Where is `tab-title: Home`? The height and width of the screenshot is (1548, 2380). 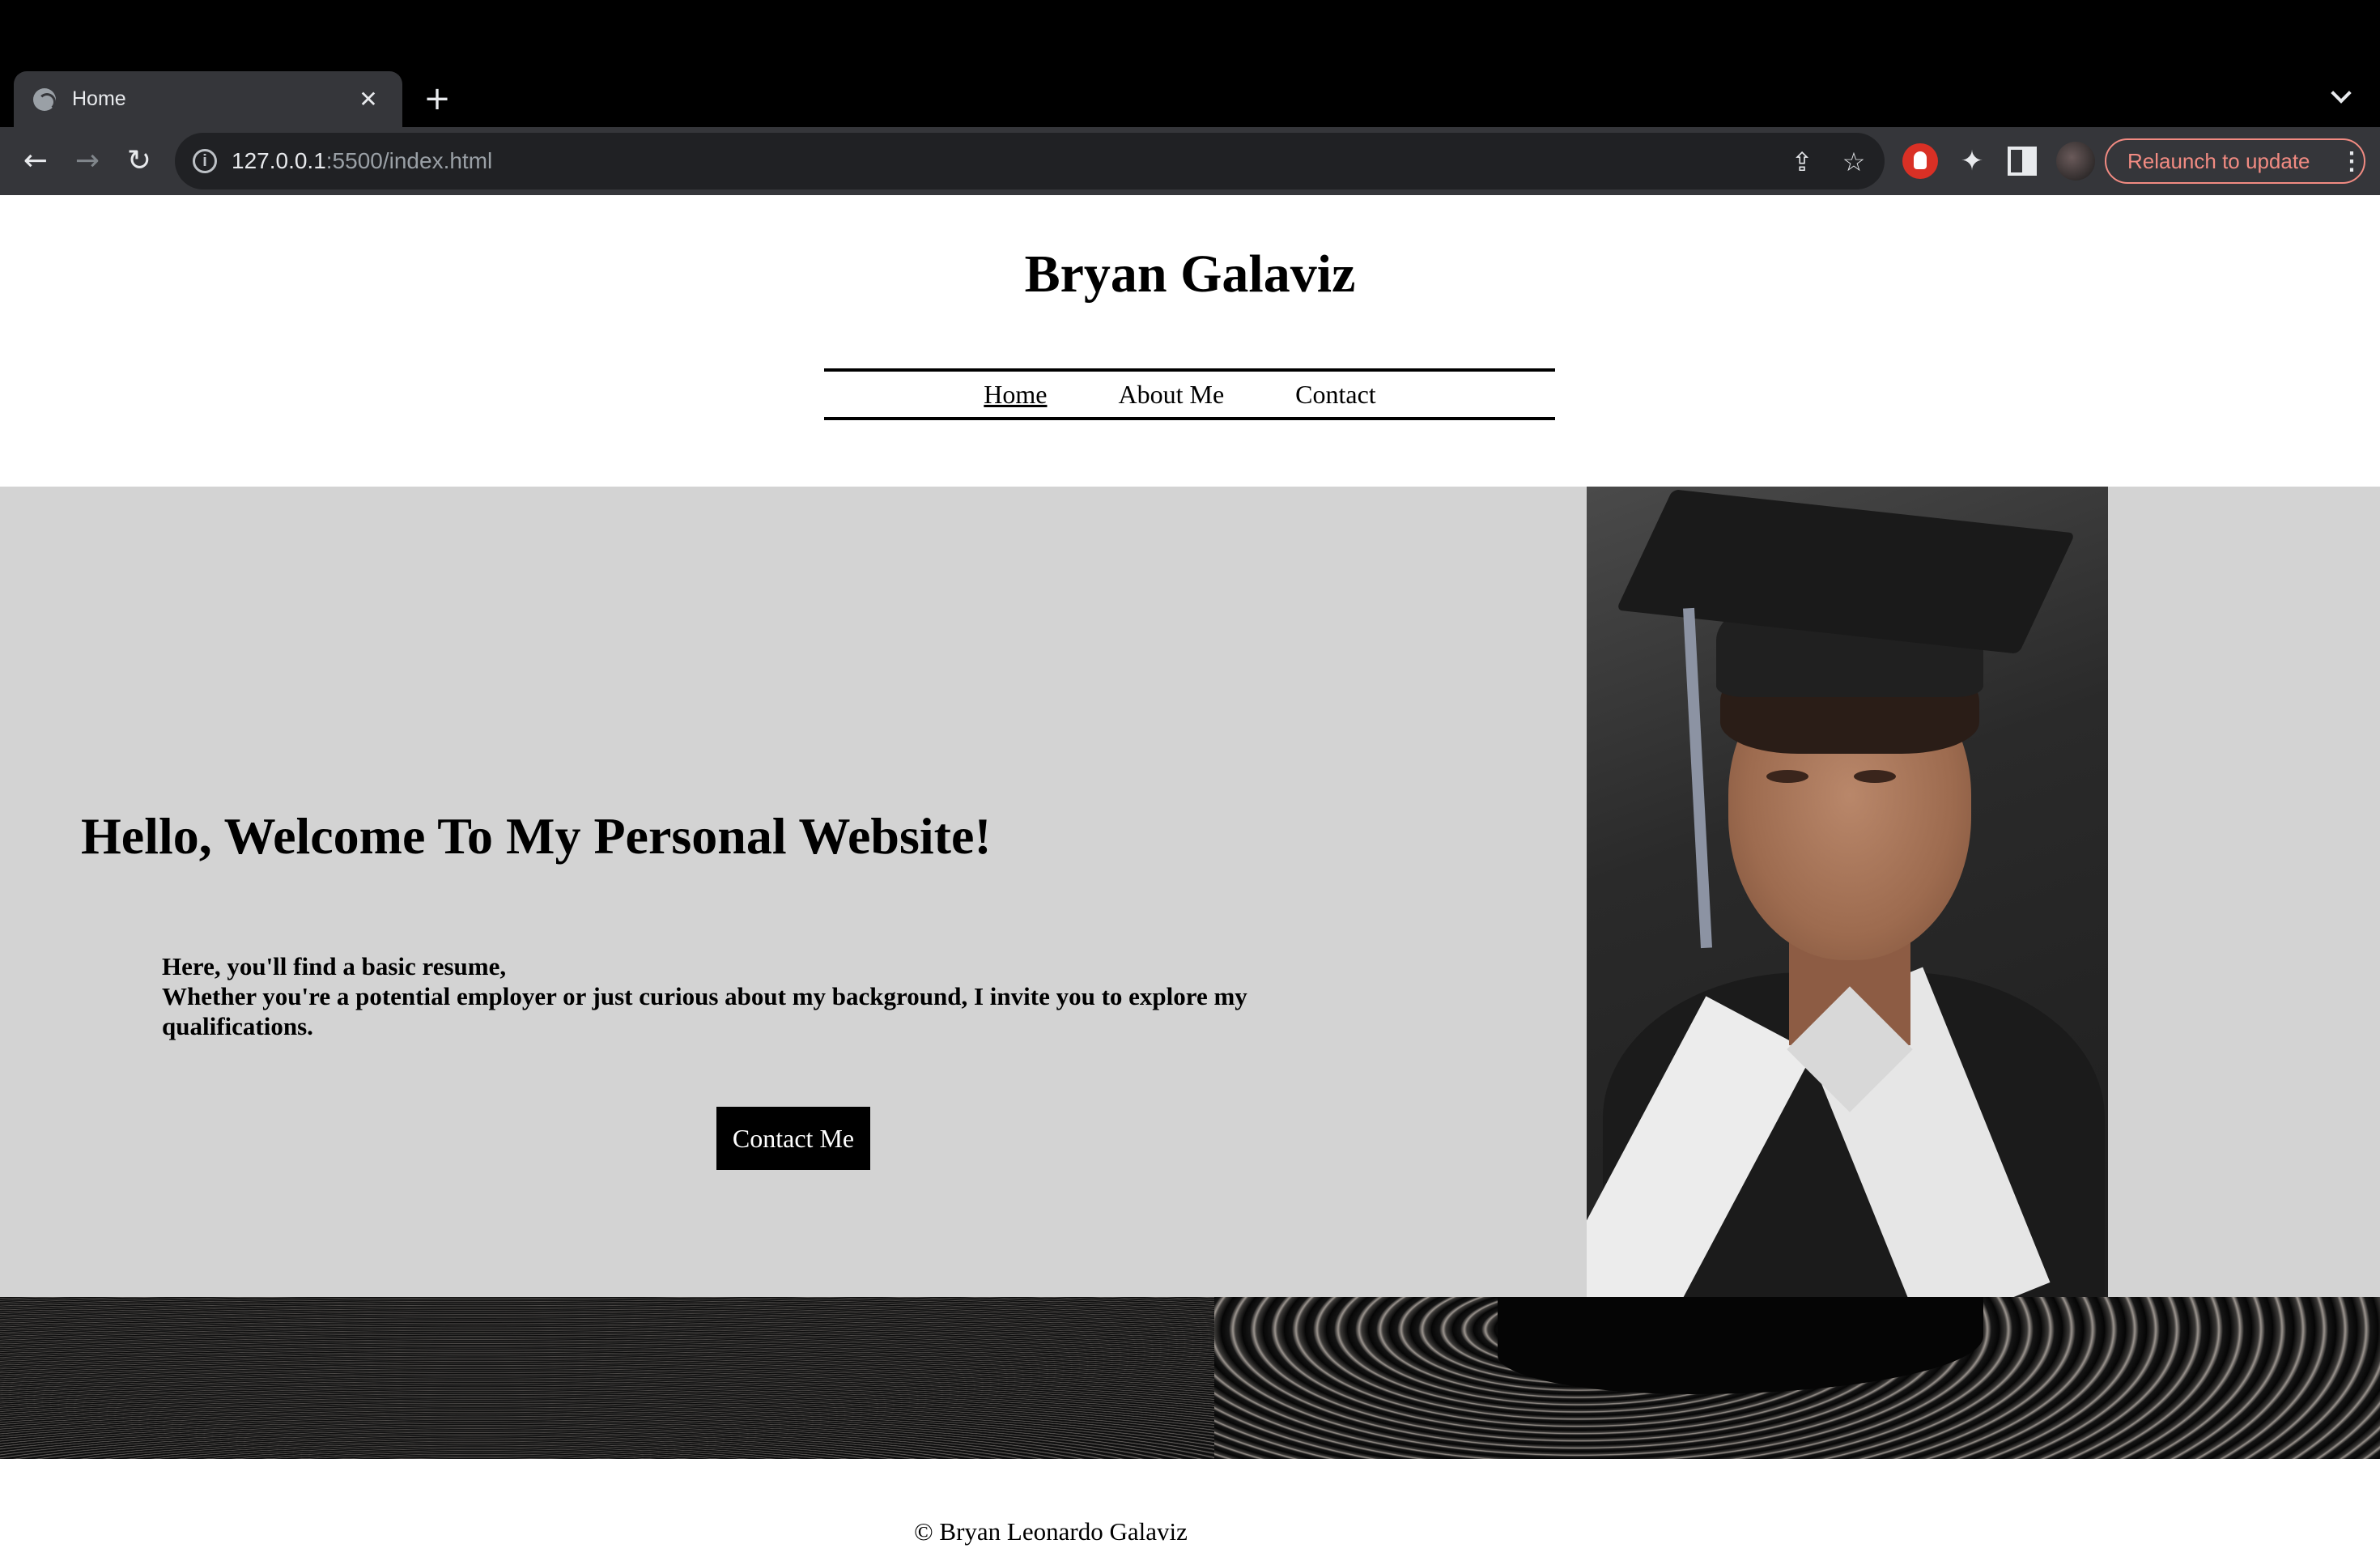
tab-title: Home is located at coordinates (99, 99).